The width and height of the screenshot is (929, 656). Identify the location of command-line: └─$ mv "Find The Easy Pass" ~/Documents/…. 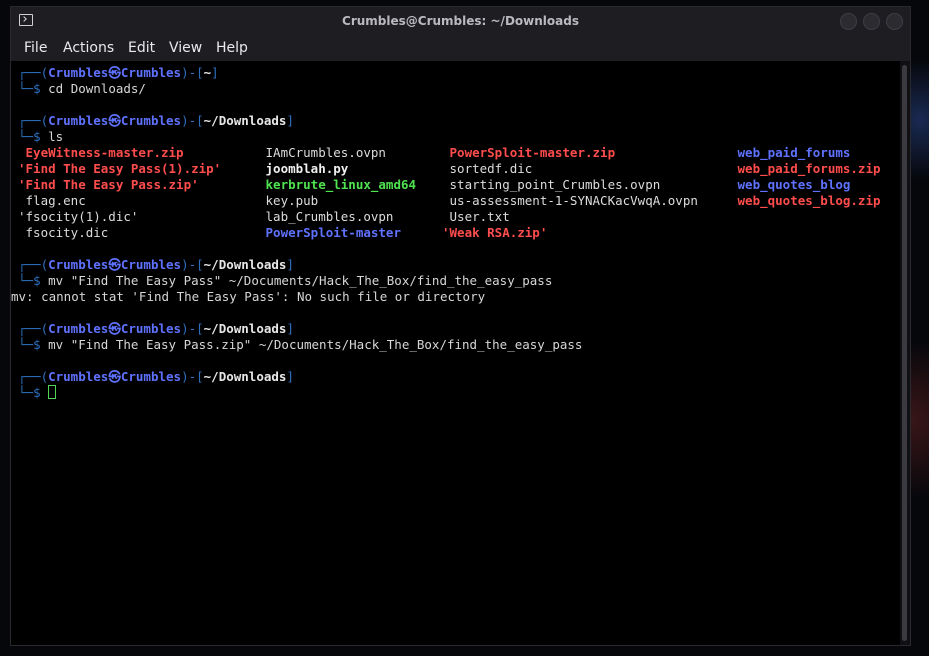
(300, 281).